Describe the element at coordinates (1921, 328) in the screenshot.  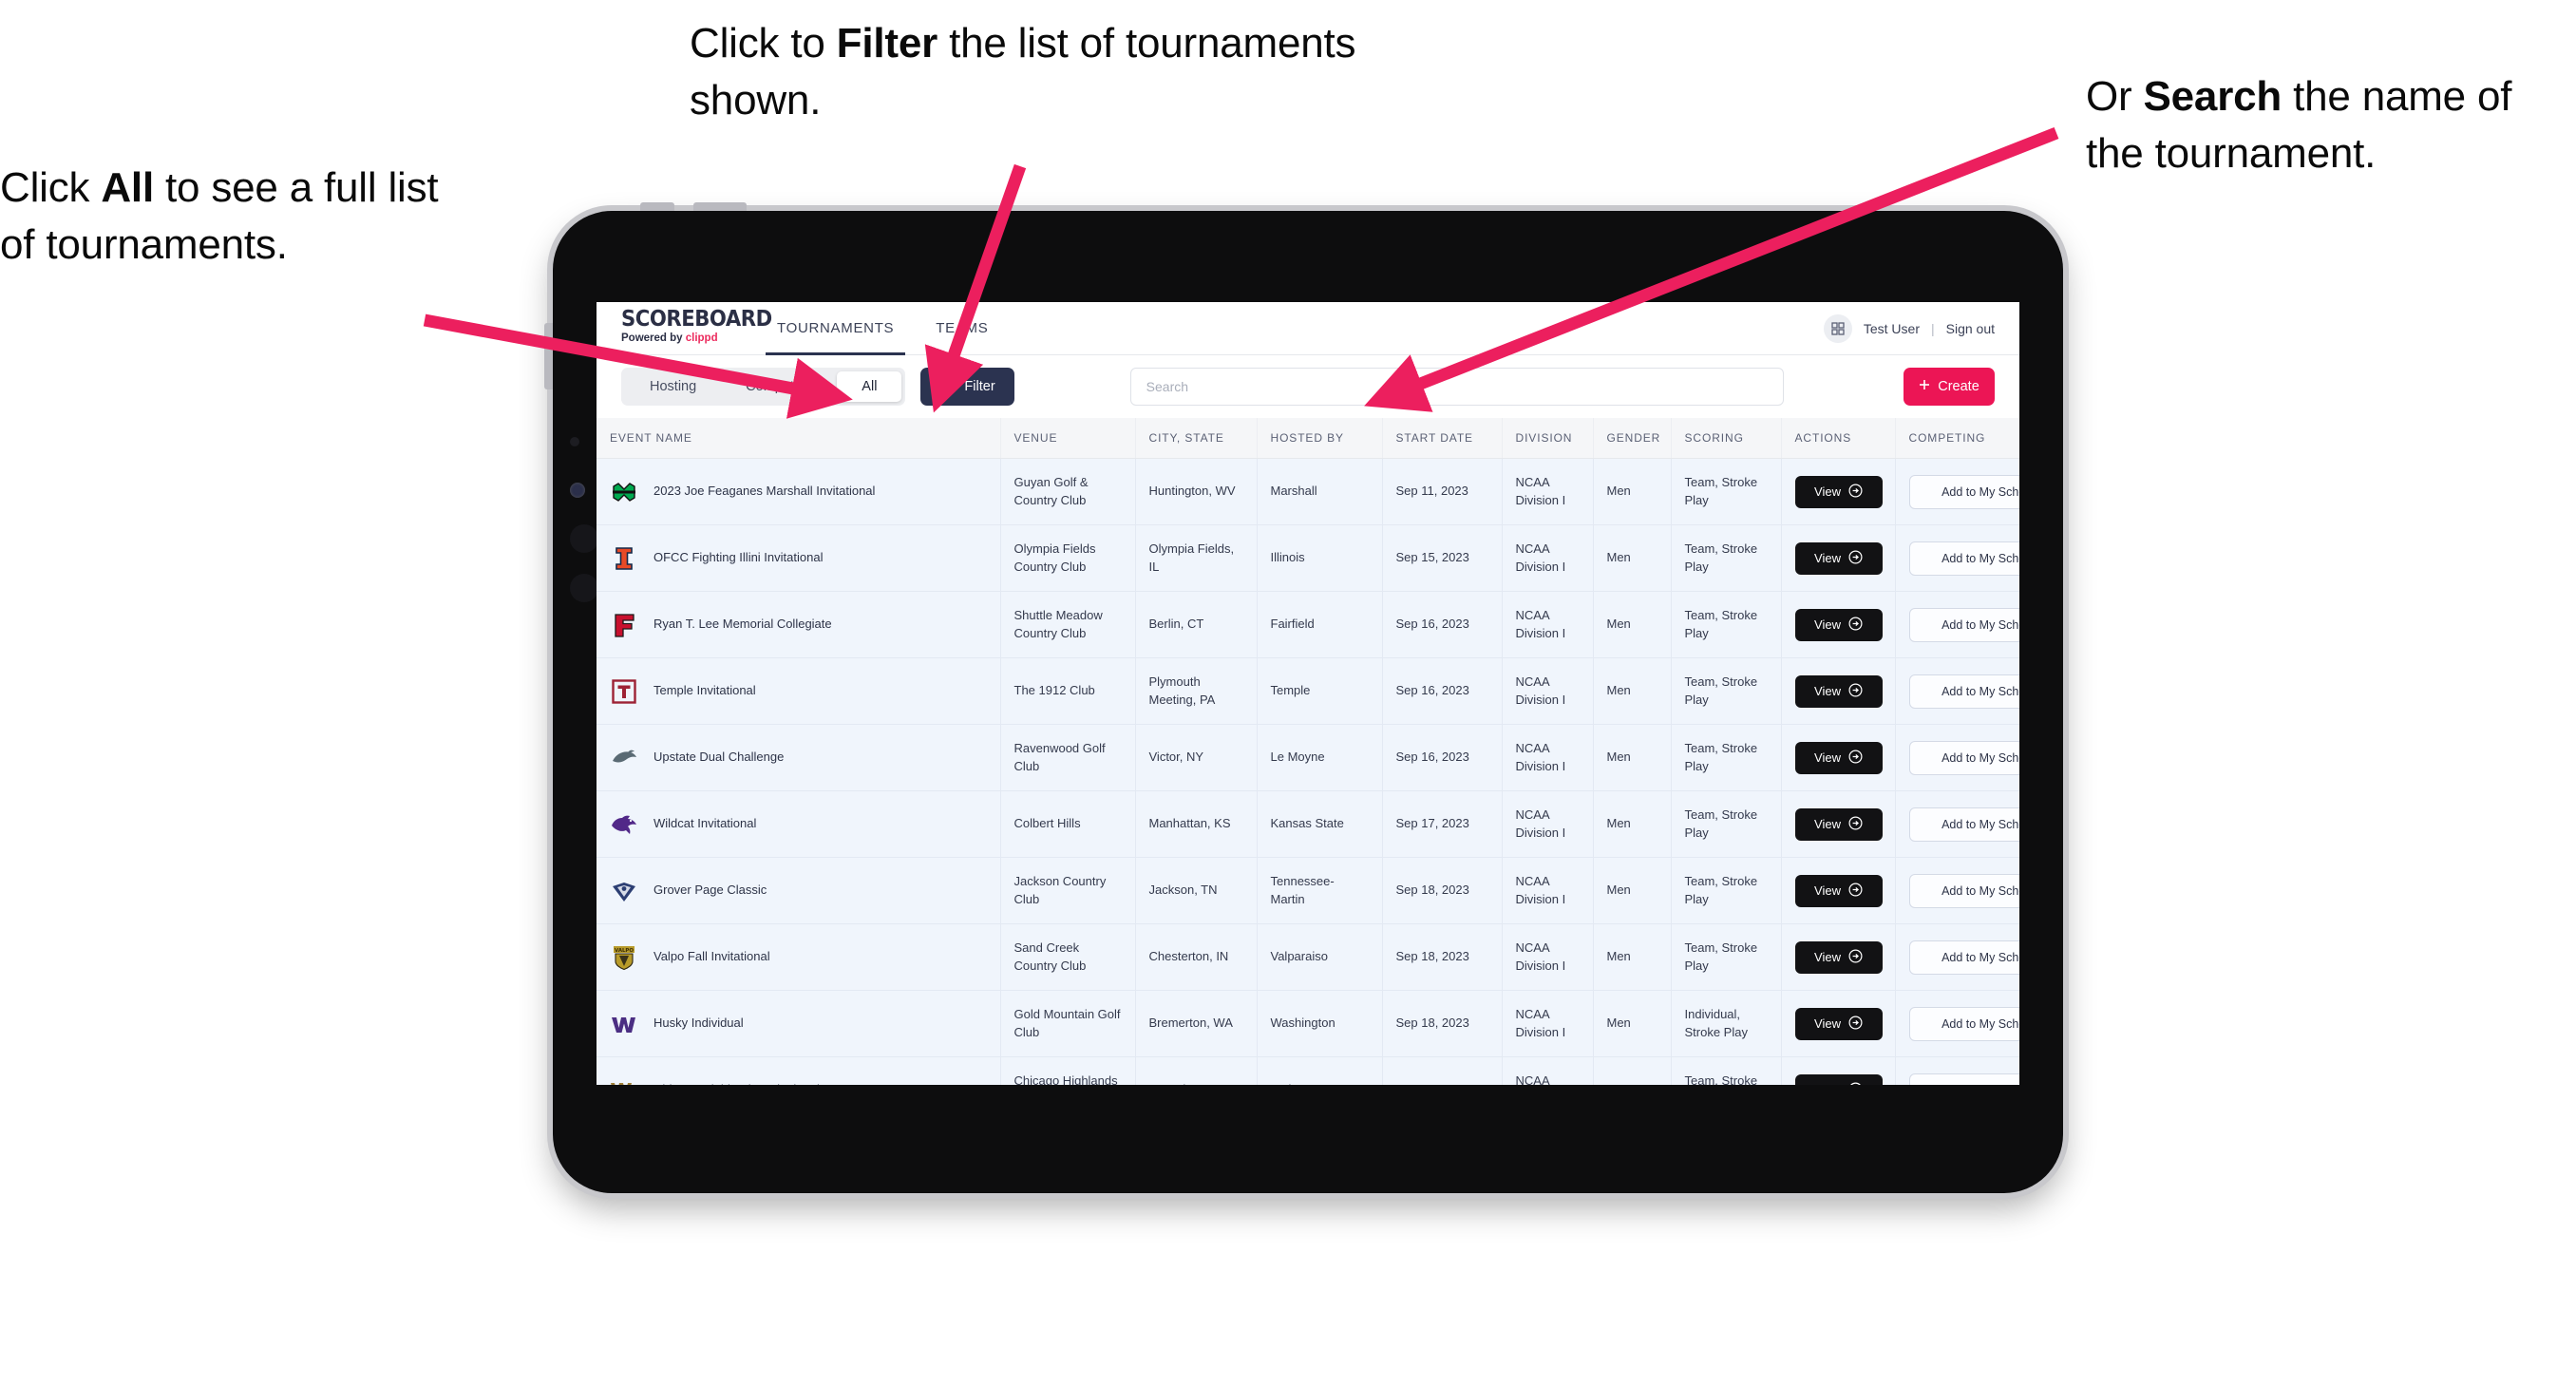
I see `account-area: Test User | Sign out` at that location.